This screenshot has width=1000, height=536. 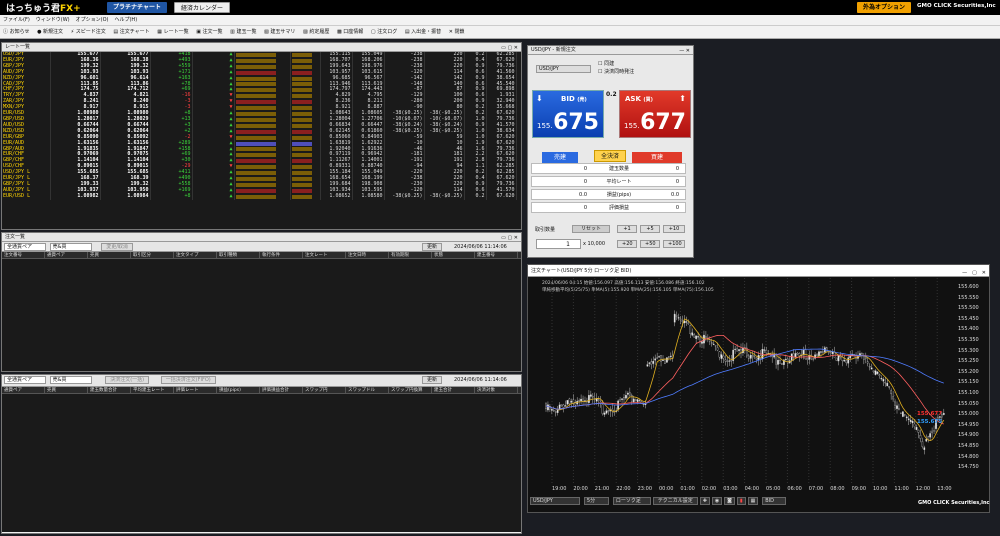 I want to click on step-plus100: +100, so click(x=674, y=244).